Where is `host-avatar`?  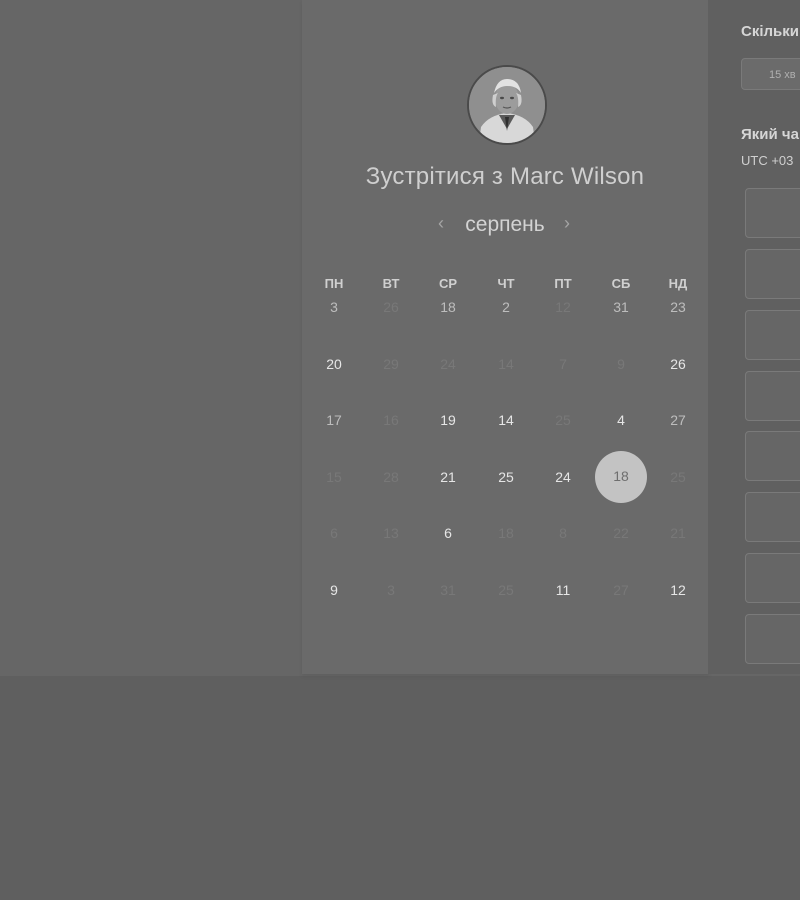 host-avatar is located at coordinates (507, 105).